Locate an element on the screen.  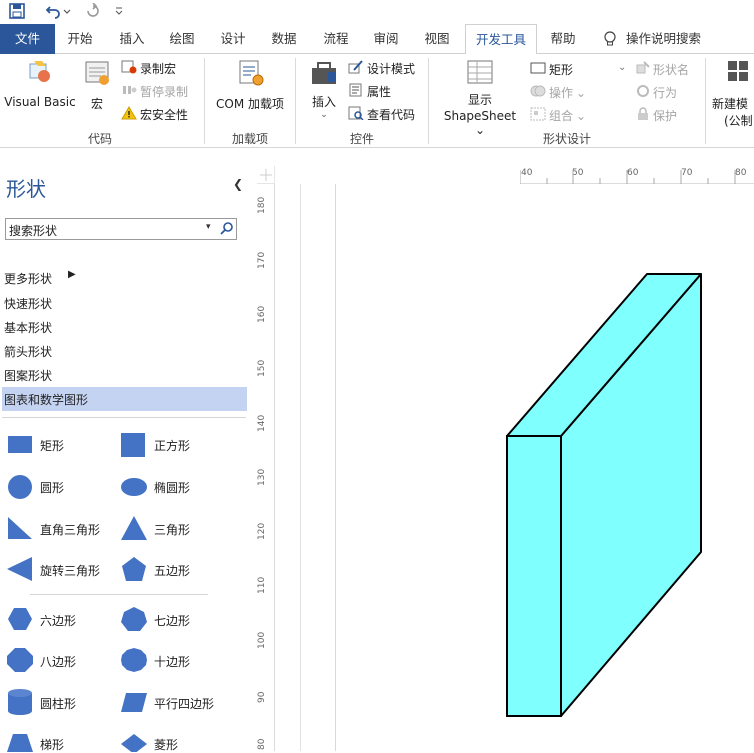
com-addins-button: COM 加载项 is located at coordinates (250, 85).